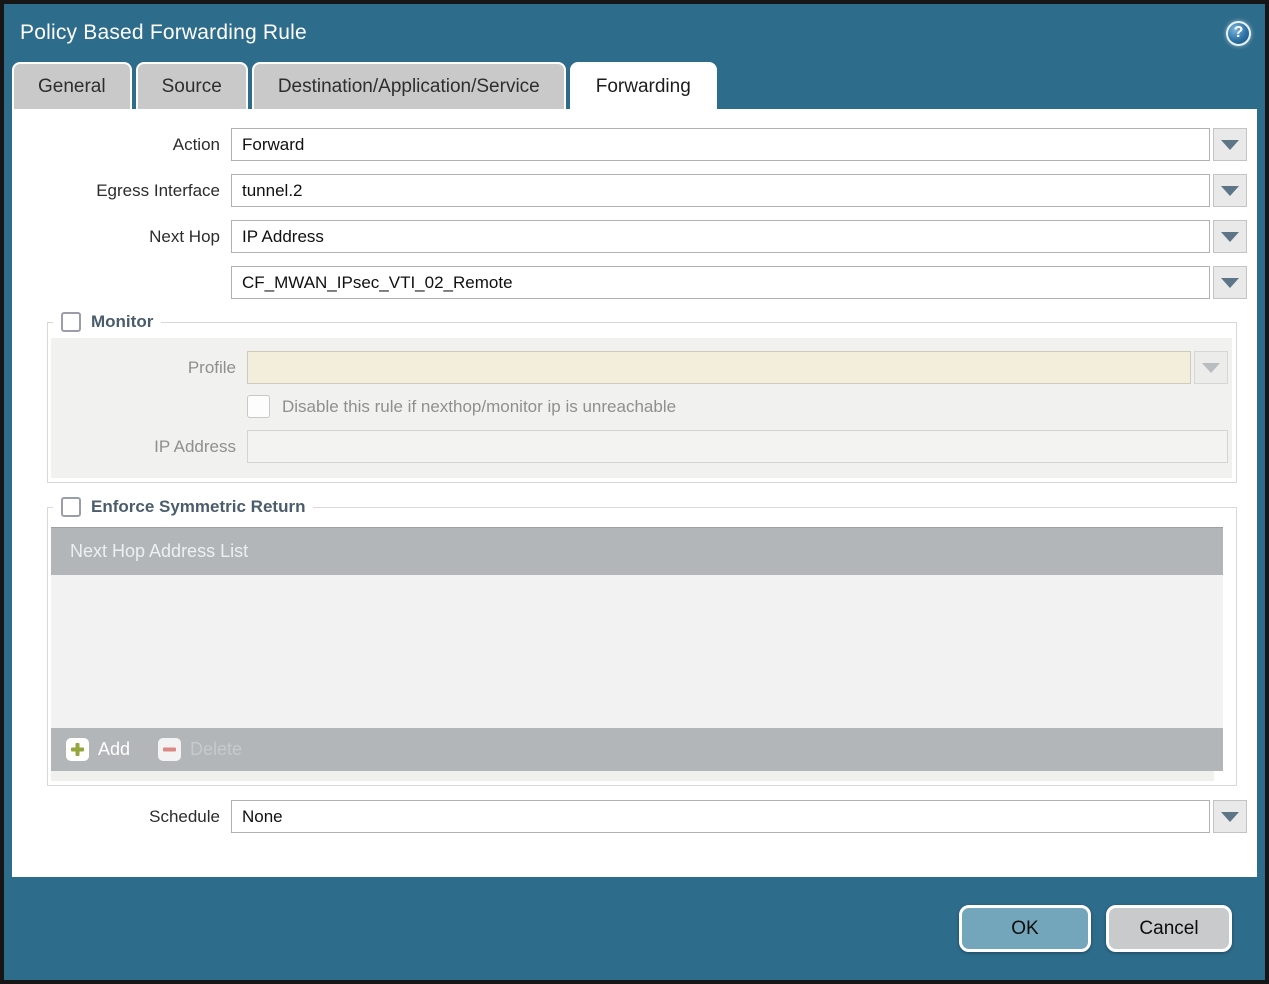  I want to click on table-body-empty, so click(637, 651).